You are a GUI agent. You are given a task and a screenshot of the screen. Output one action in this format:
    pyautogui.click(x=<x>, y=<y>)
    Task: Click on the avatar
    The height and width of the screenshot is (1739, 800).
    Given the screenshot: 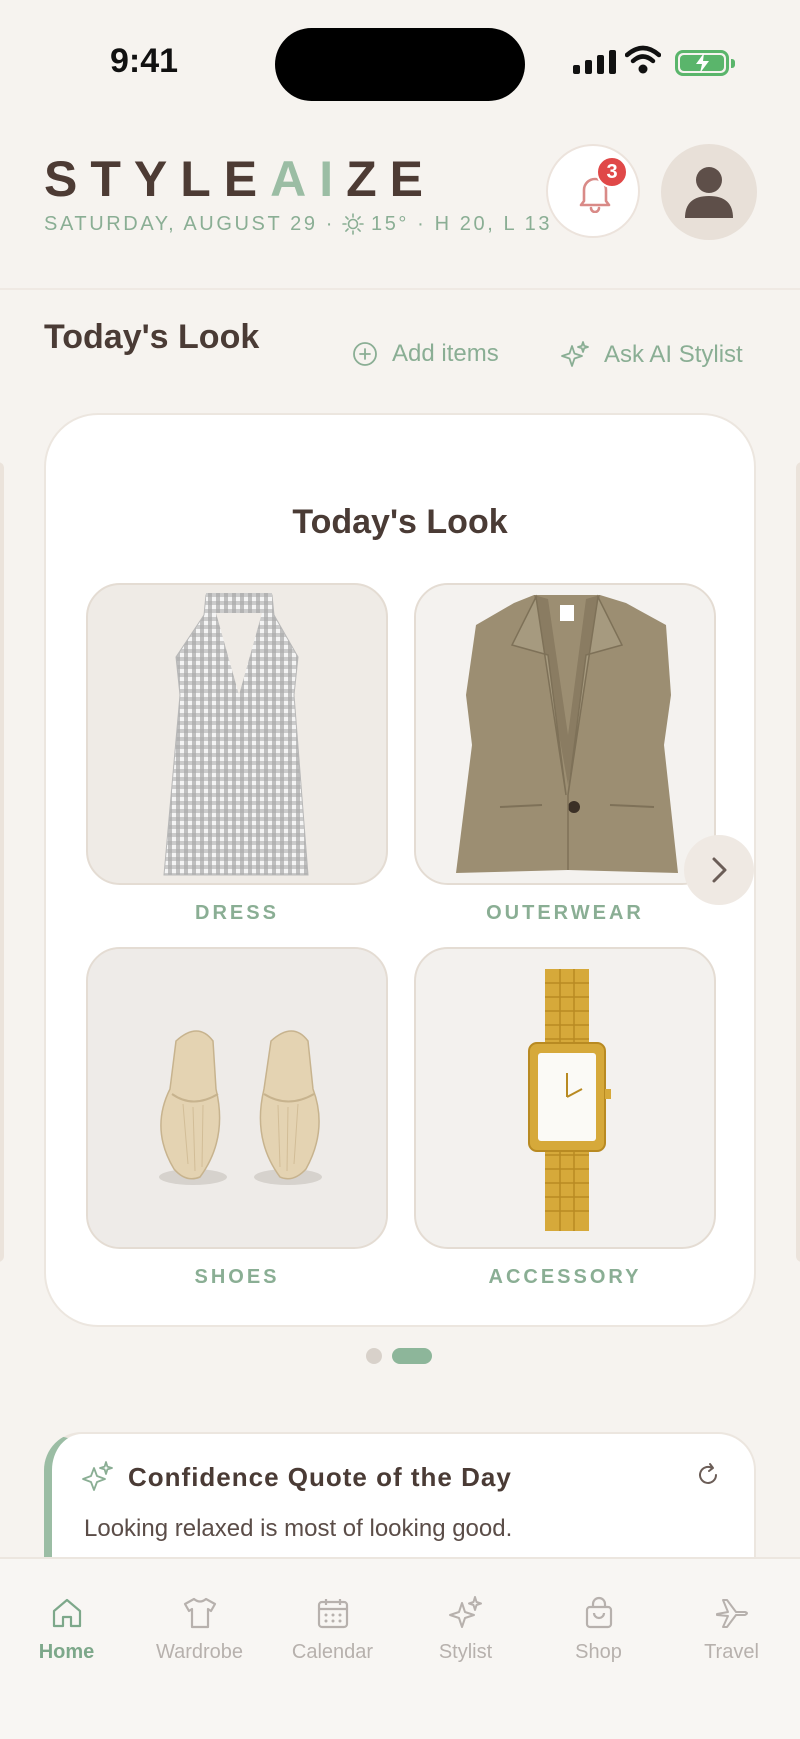 What is the action you would take?
    pyautogui.click(x=709, y=192)
    